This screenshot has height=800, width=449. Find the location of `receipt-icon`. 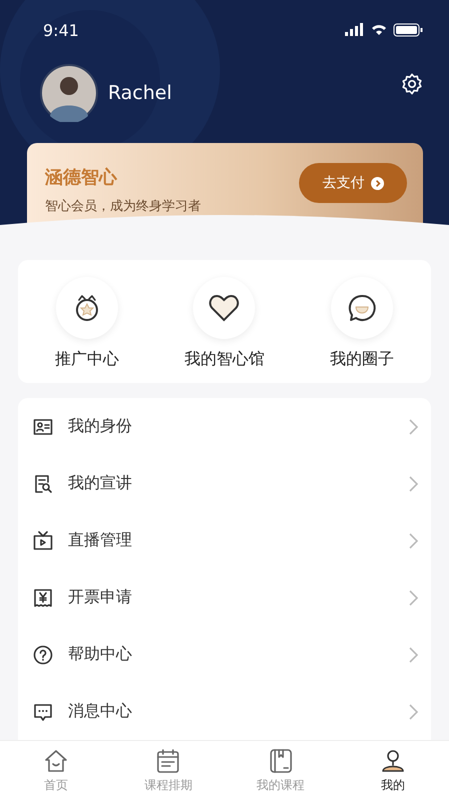

receipt-icon is located at coordinates (43, 598).